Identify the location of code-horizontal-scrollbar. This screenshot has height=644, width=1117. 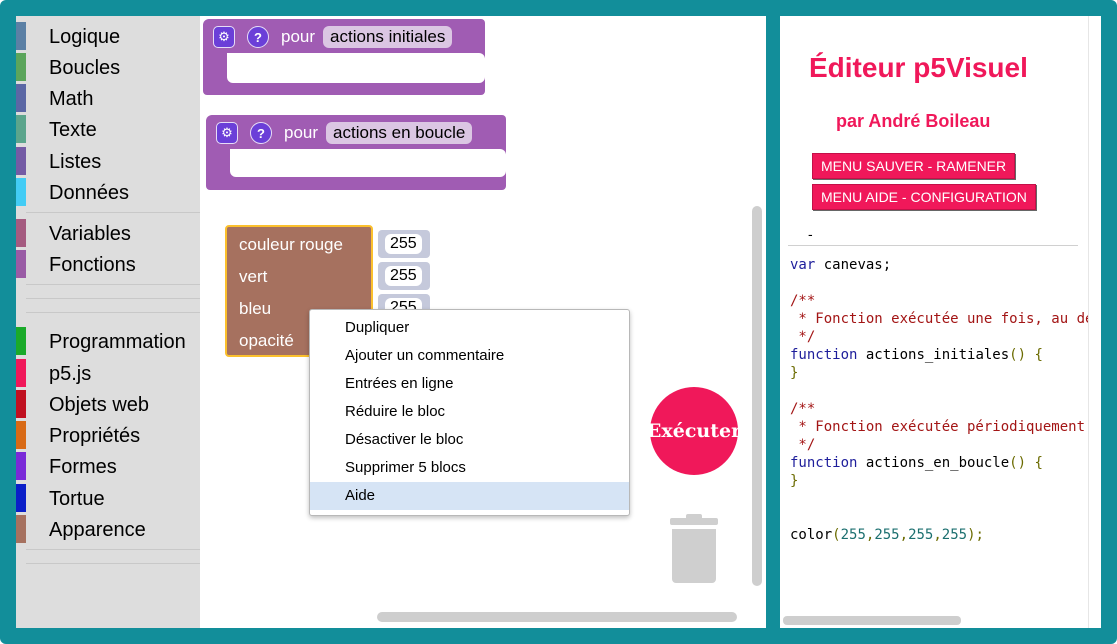
(872, 620).